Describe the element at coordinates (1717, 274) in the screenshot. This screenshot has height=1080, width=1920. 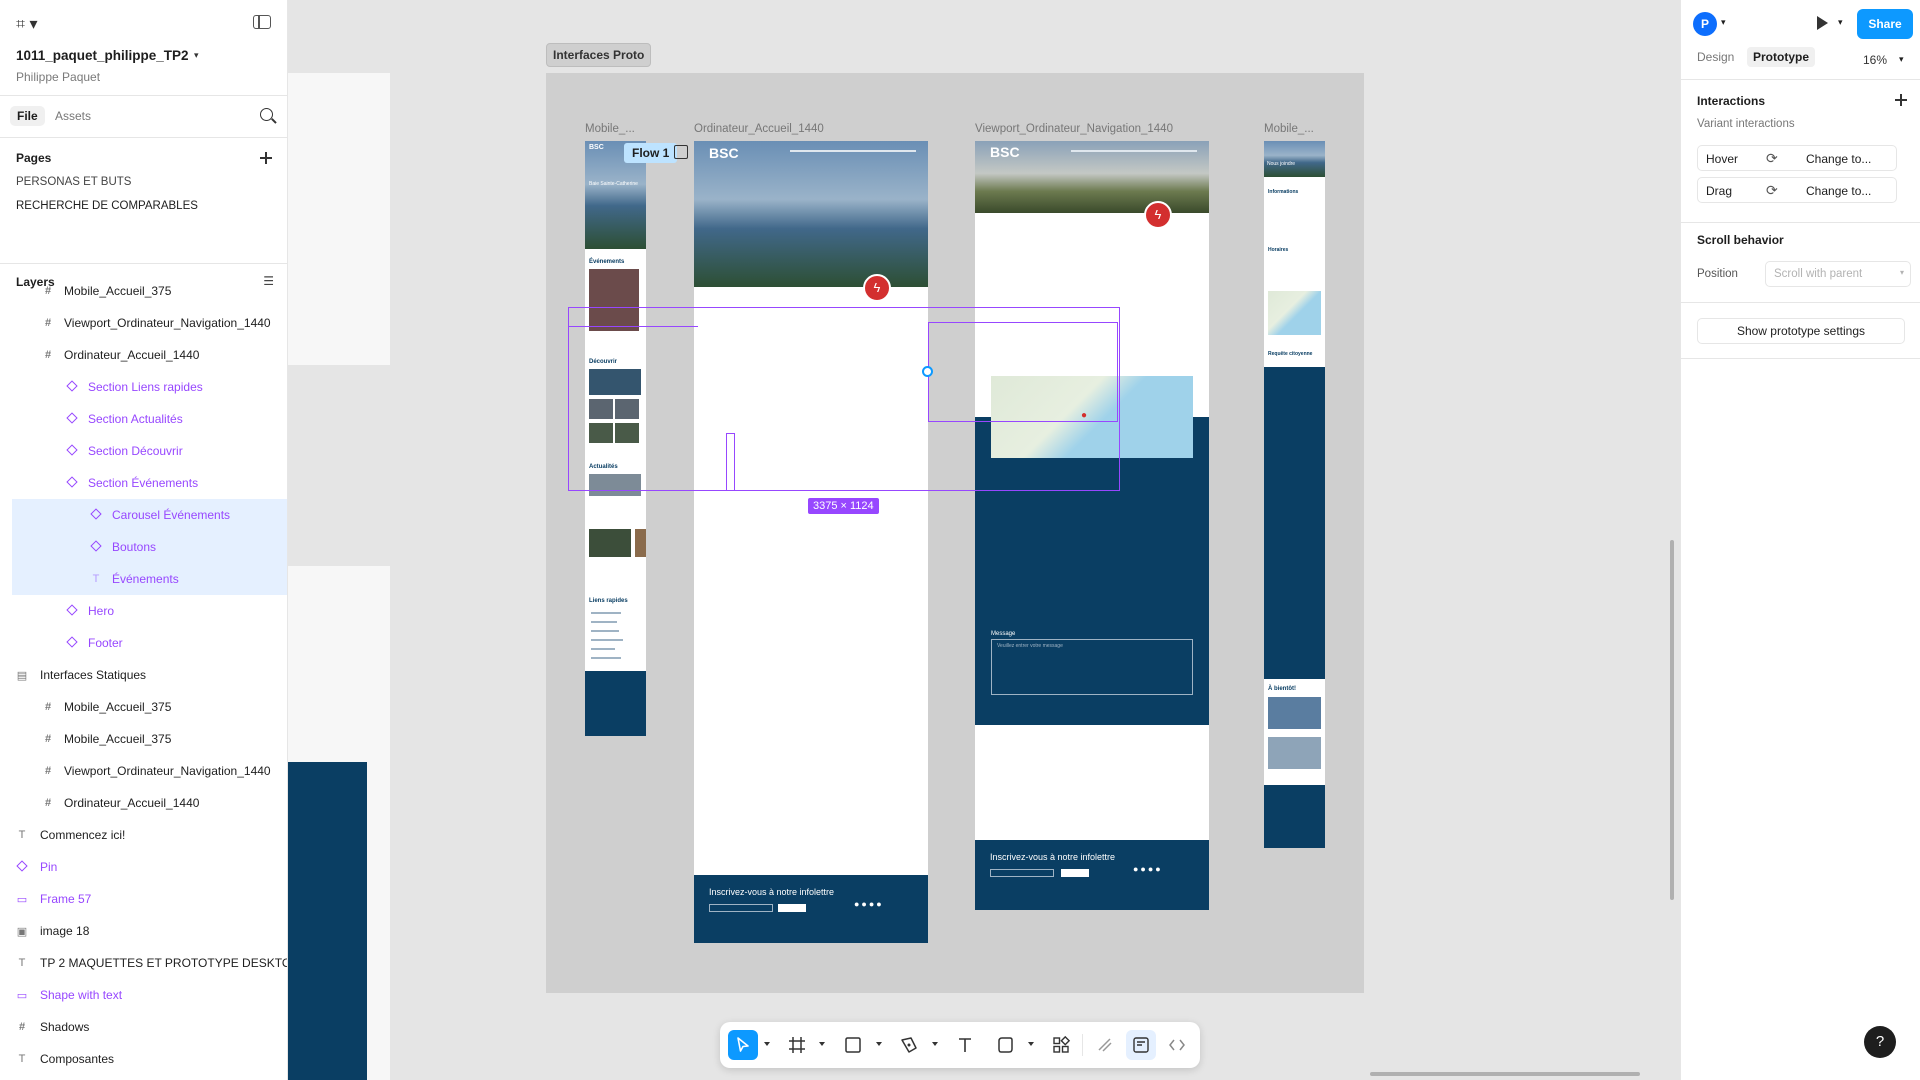
I see `position-label: Position` at that location.